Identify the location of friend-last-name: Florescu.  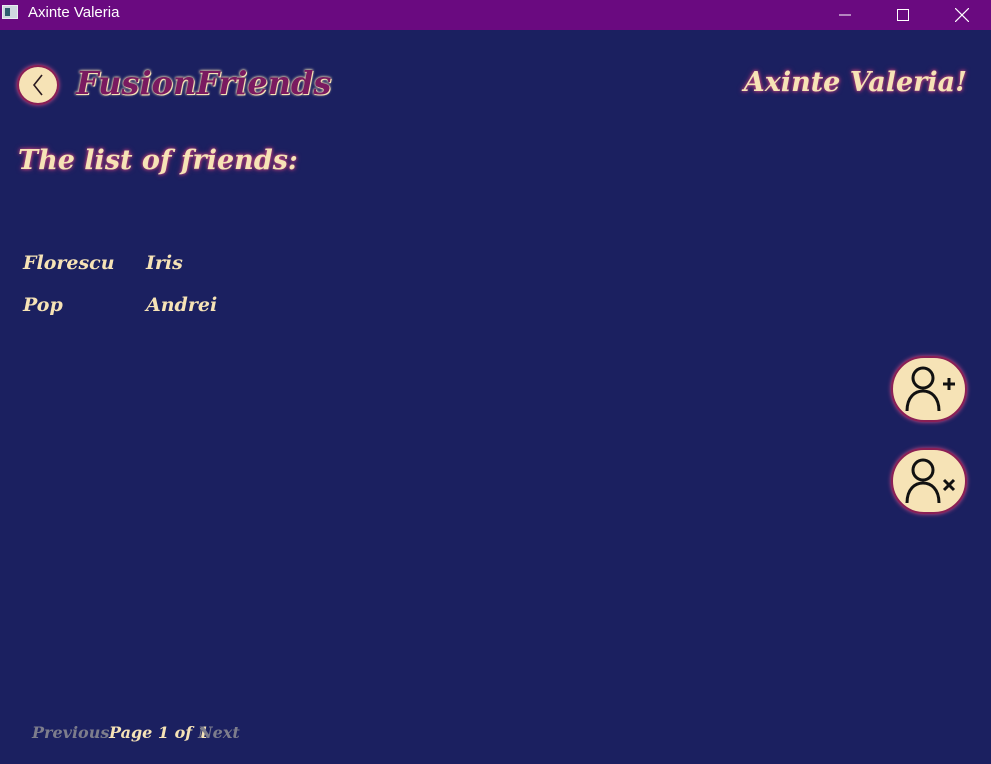
(69, 263).